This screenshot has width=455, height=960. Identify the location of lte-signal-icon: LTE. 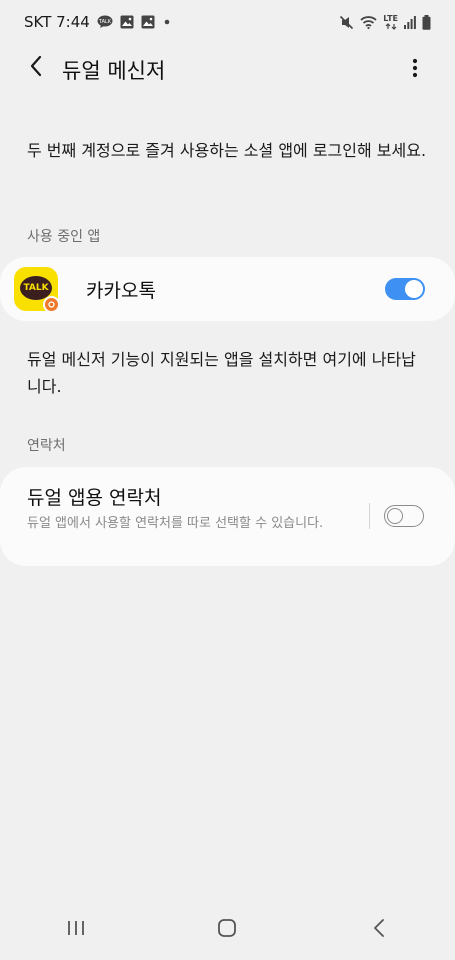
(390, 21).